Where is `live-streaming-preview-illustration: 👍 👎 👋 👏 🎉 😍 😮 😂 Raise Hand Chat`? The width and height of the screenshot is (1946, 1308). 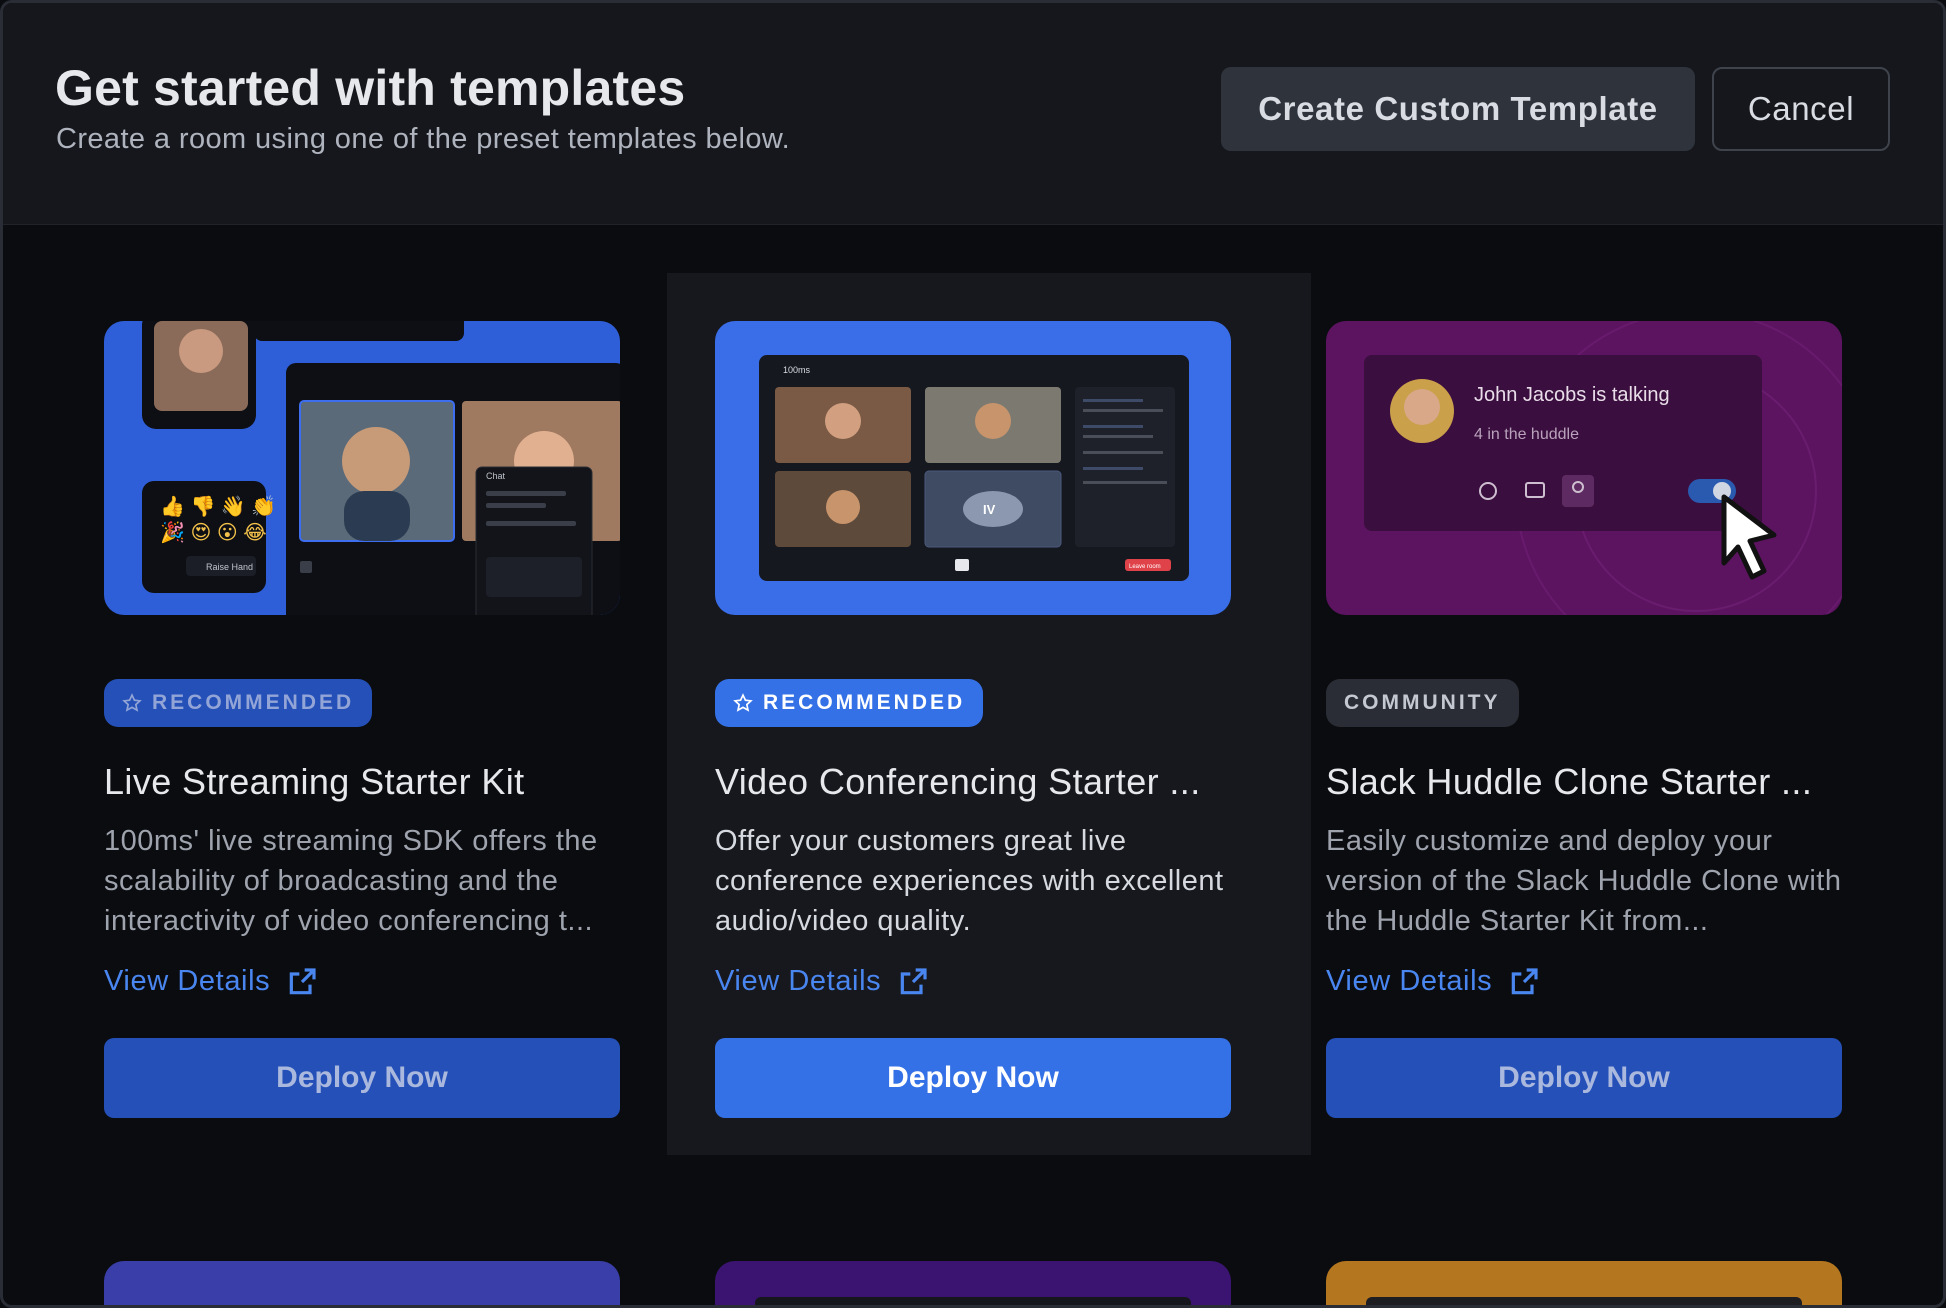
live-streaming-preview-illustration: 👍 👎 👋 👏 🎉 😍 😮 😂 Raise Hand Chat is located at coordinates (381, 468).